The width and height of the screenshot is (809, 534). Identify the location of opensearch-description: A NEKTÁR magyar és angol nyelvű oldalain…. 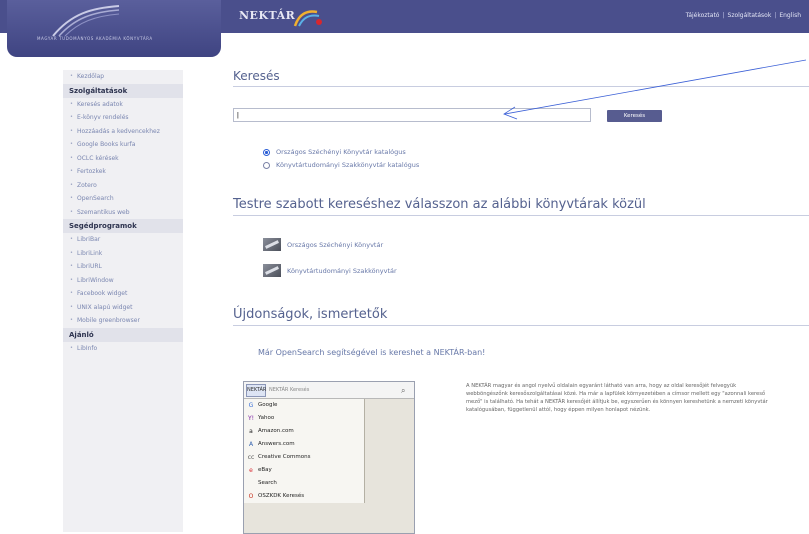
(617, 398).